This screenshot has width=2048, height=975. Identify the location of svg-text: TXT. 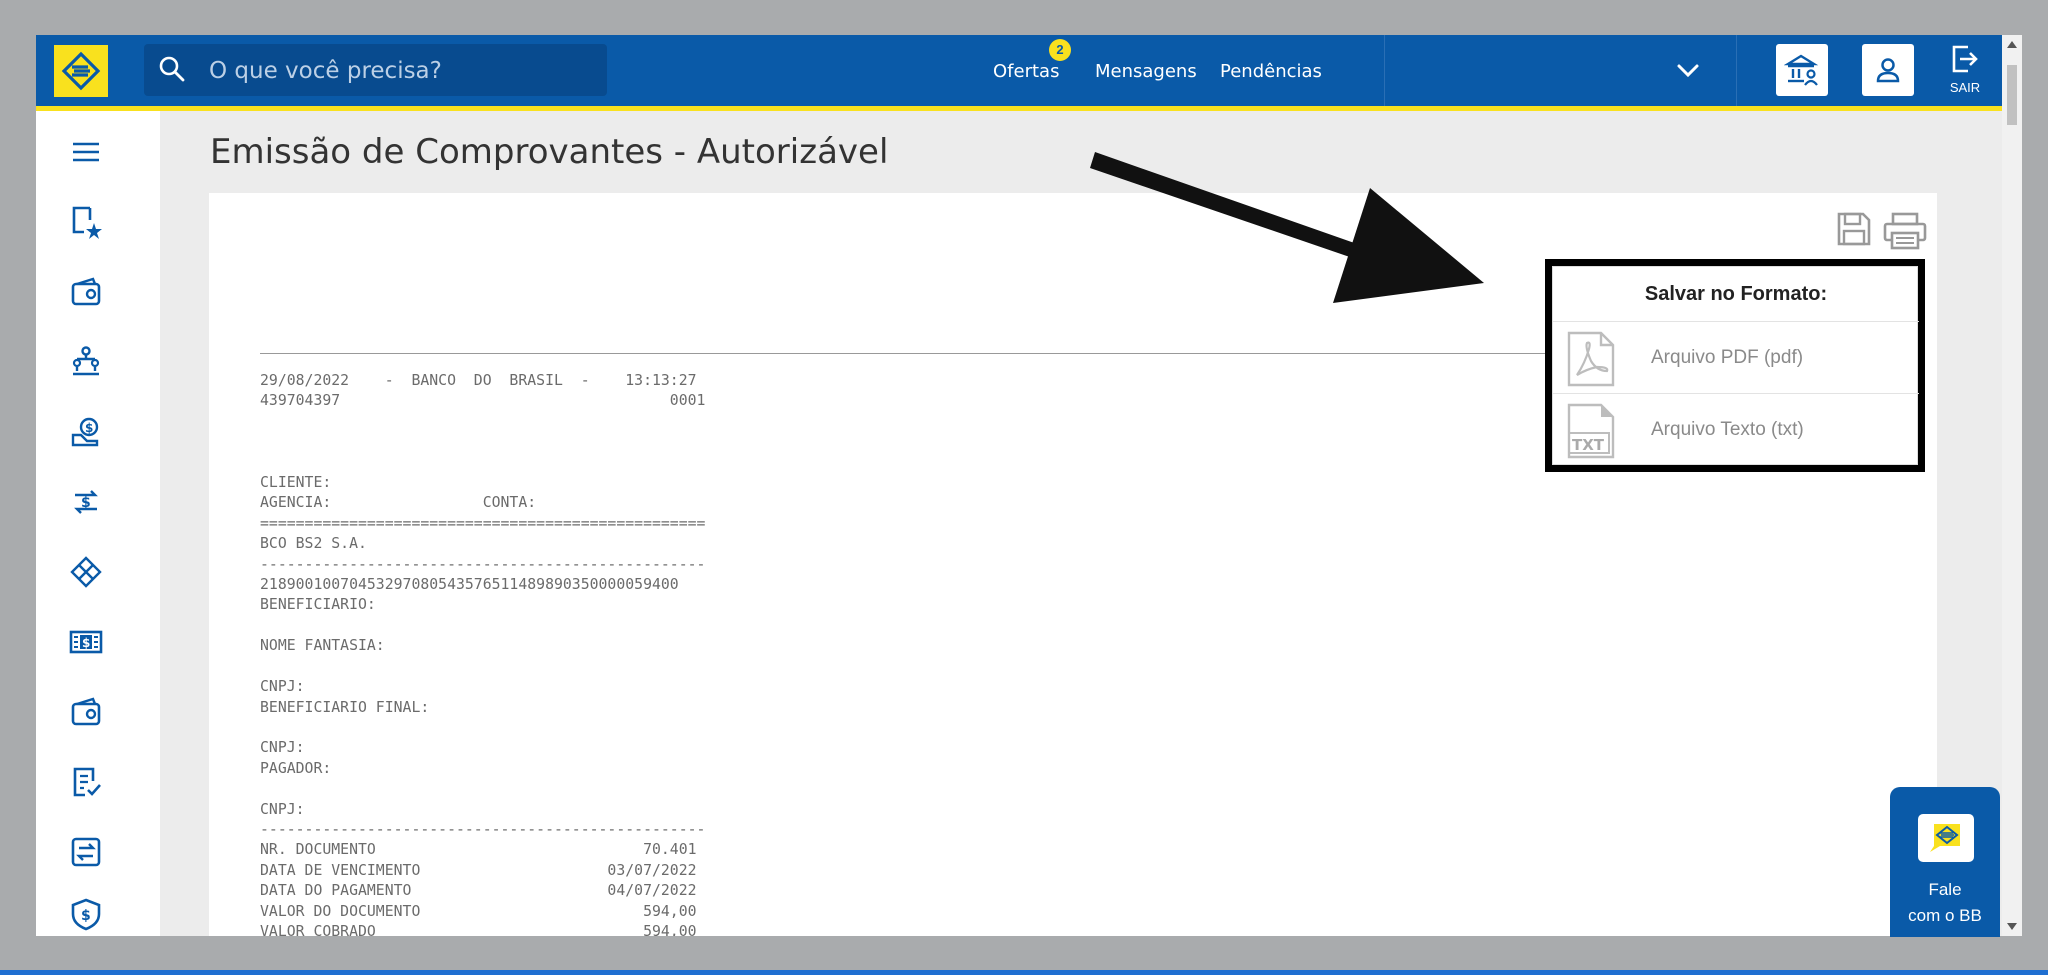
(1588, 445).